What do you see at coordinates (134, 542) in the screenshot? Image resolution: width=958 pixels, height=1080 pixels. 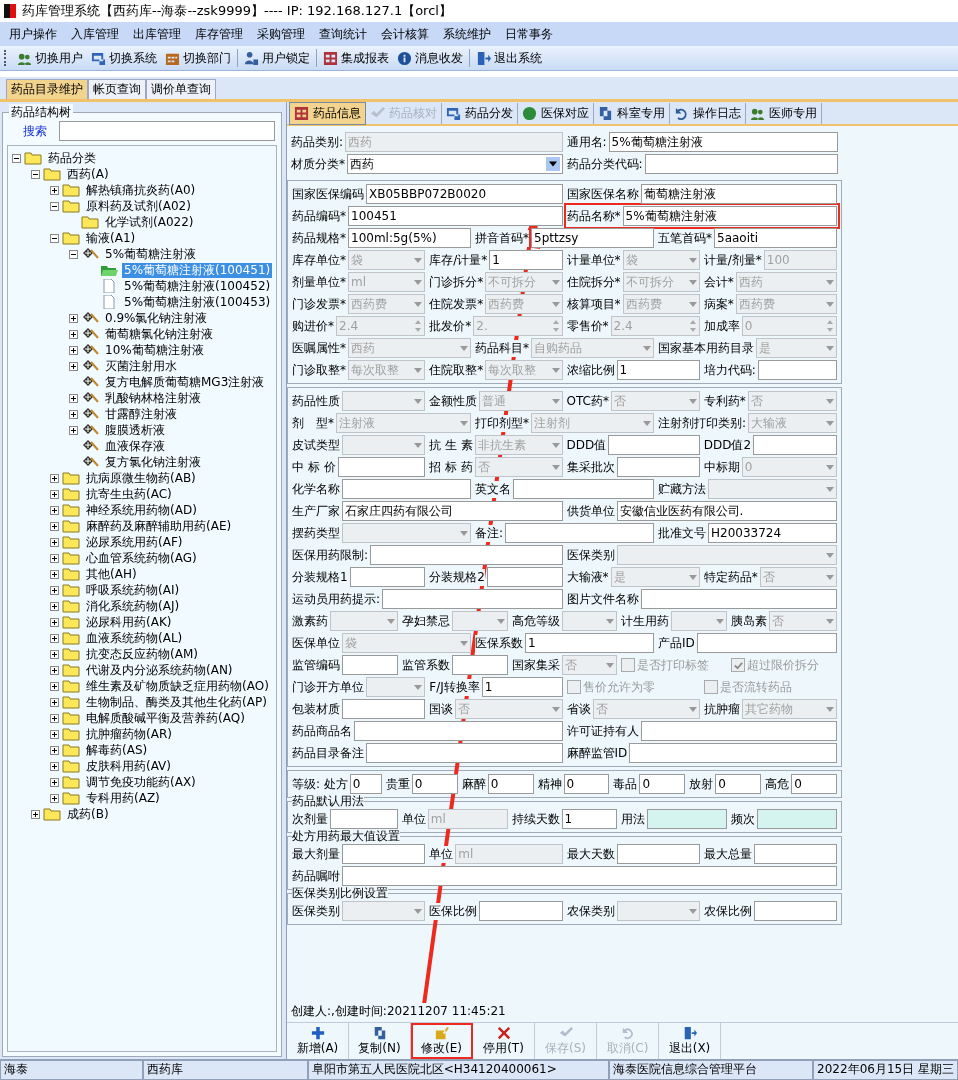 I see `tree-item: 泌尿系统用药(AF)` at bounding box center [134, 542].